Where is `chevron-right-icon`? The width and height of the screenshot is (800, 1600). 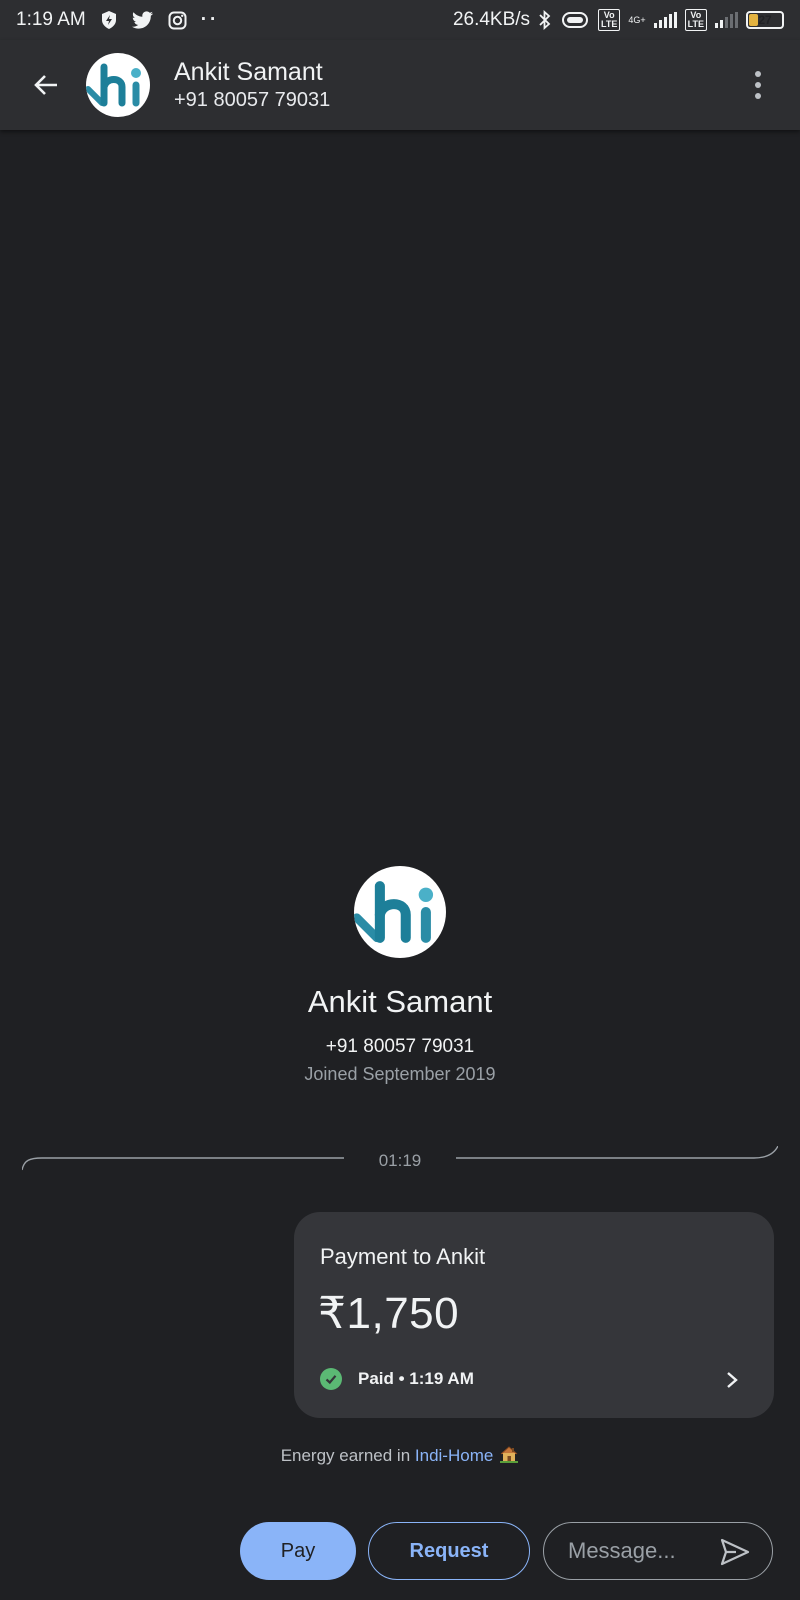
chevron-right-icon is located at coordinates (732, 1380).